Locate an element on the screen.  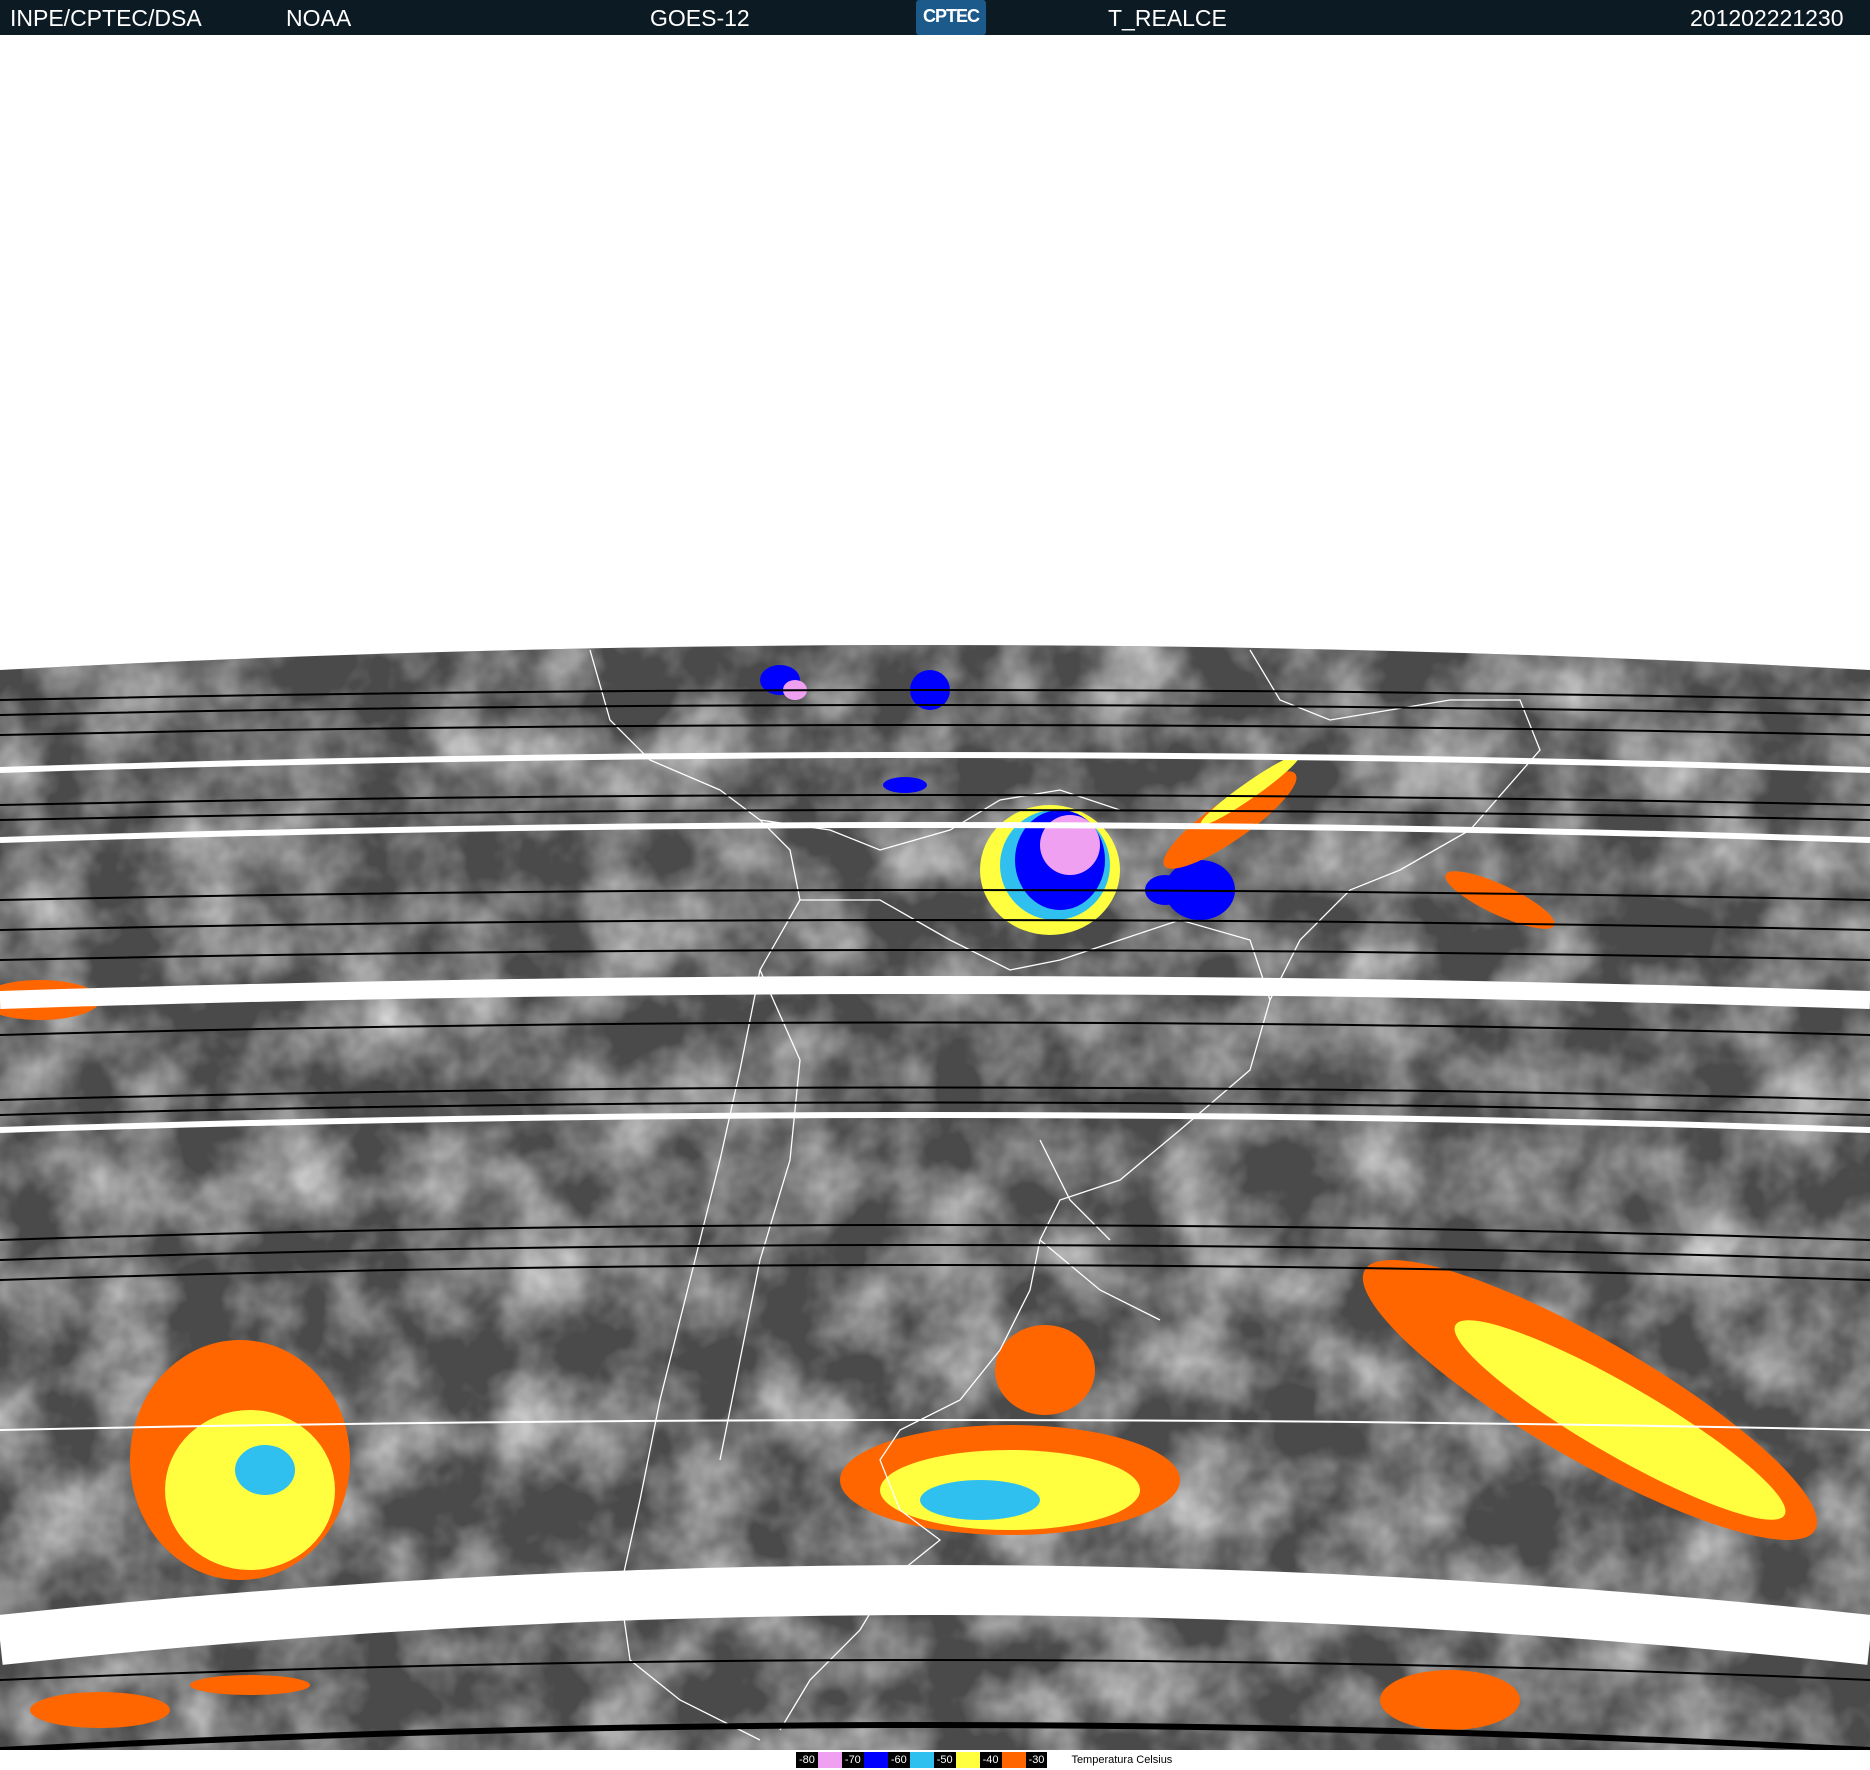
cptec-logo: CPTEC is located at coordinates (951, 17).